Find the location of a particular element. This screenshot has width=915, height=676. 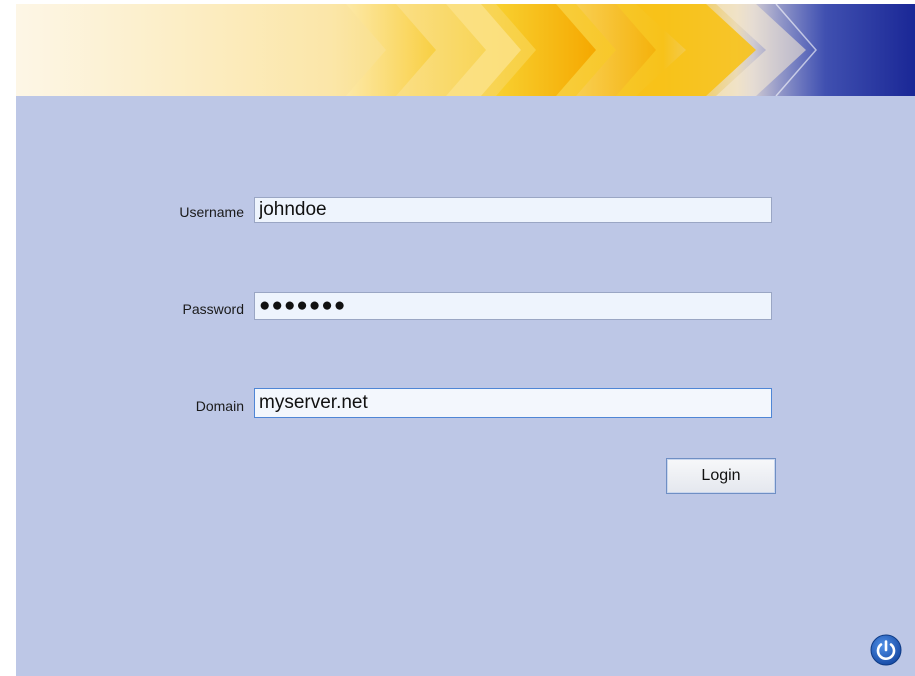

power-button is located at coordinates (886, 650).